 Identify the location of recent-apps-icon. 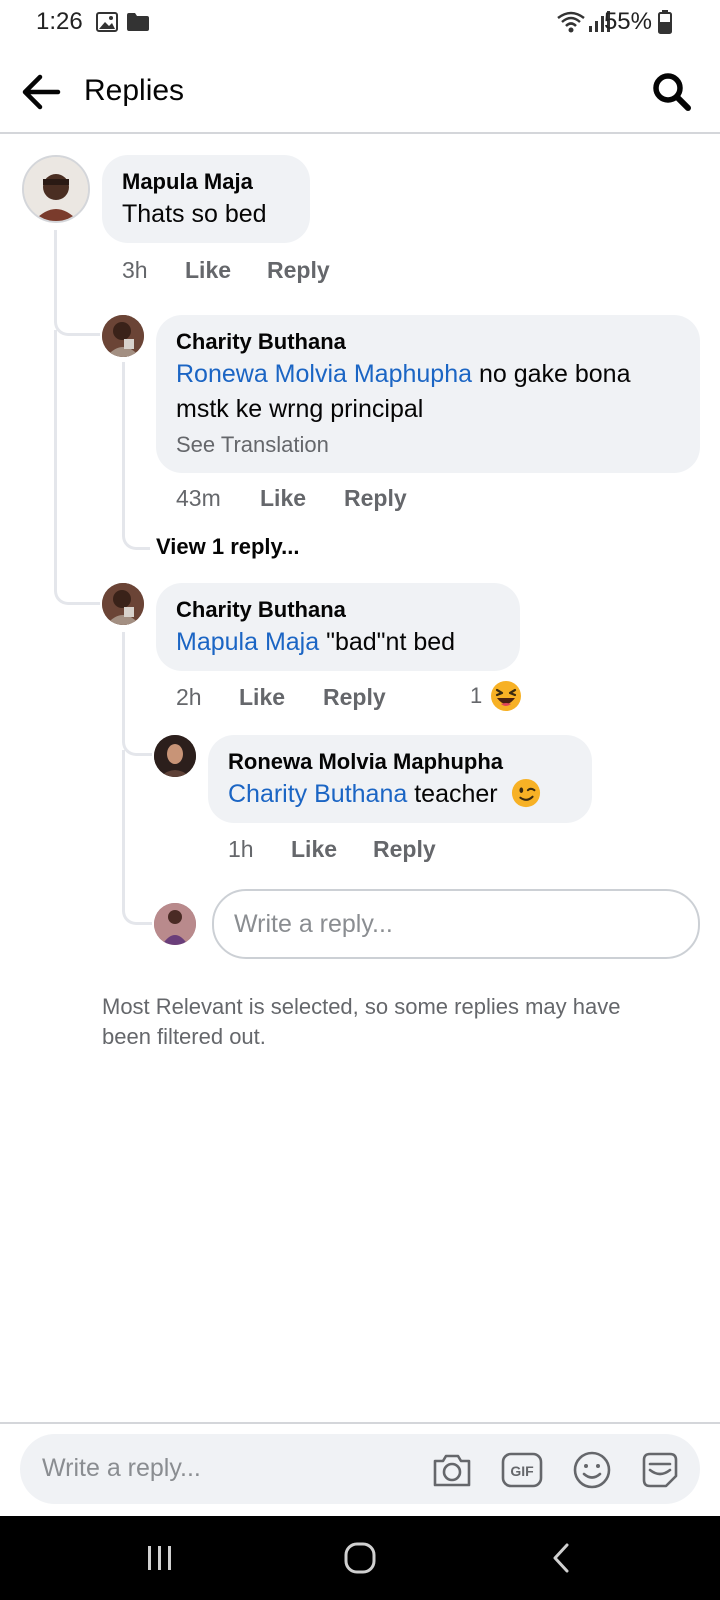
(160, 1558).